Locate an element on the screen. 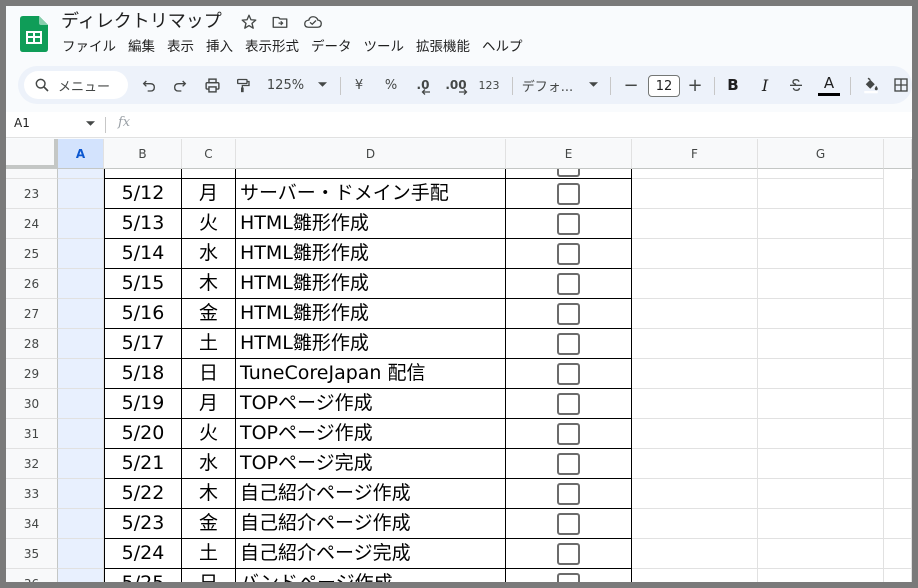 Image resolution: width=918 pixels, height=588 pixels. row-header: 23 is located at coordinates (32, 194).